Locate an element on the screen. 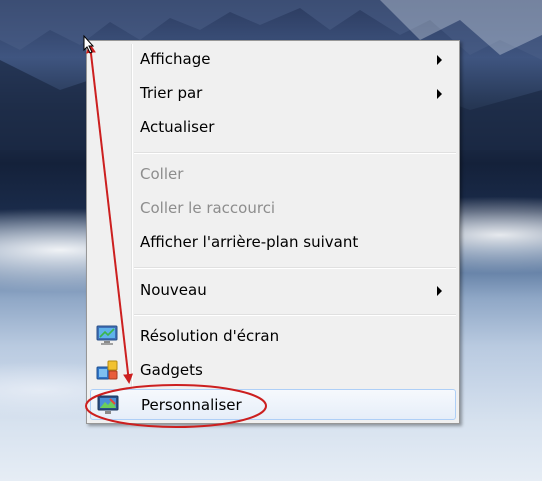  menu-item-trier-par: Trier par is located at coordinates (273, 93).